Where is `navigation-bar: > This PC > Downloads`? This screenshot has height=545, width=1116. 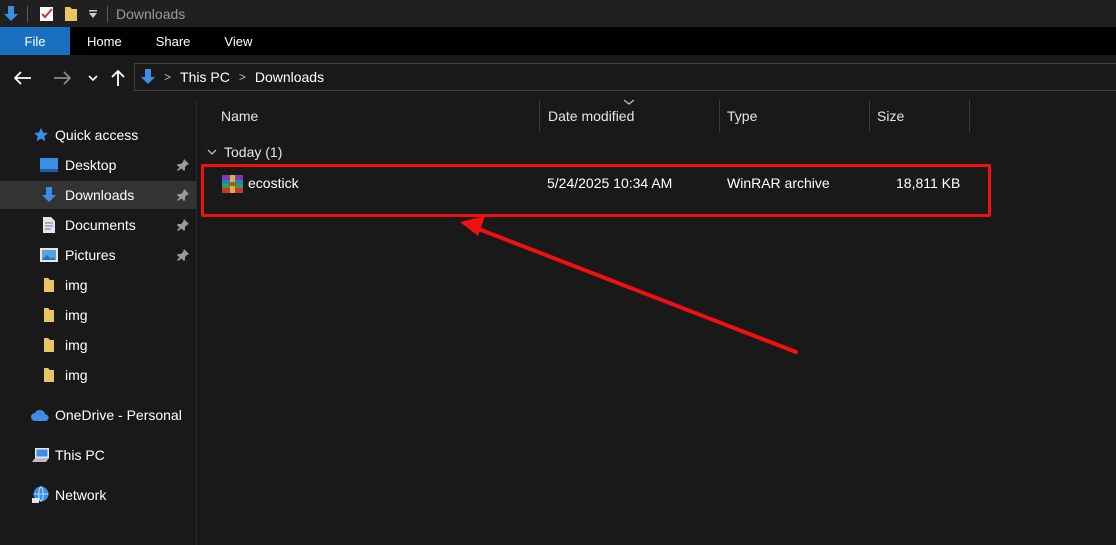
navigation-bar: > This PC > Downloads is located at coordinates (558, 77).